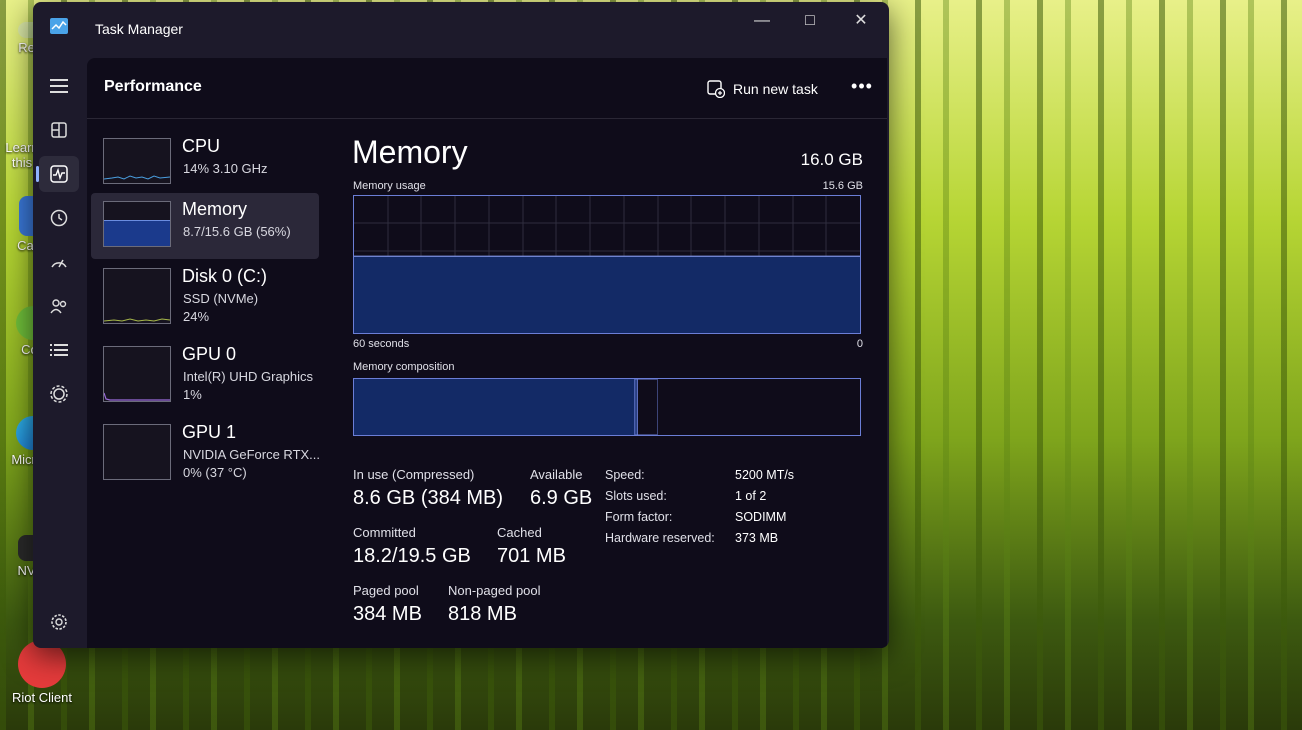  I want to click on settings-icon, so click(59, 622).